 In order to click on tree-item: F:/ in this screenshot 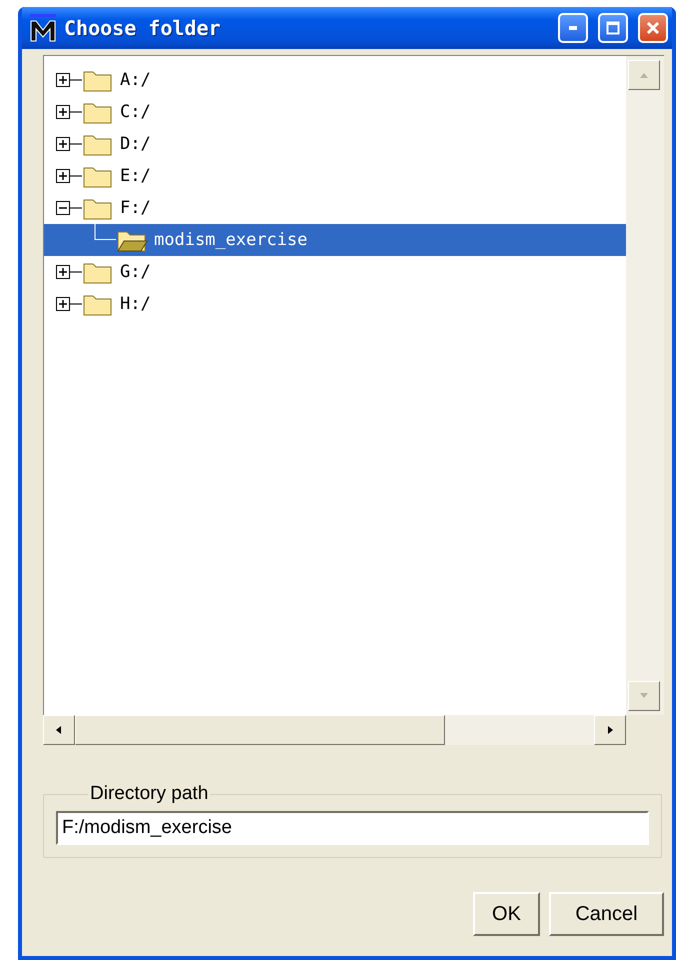, I will do `click(335, 208)`.